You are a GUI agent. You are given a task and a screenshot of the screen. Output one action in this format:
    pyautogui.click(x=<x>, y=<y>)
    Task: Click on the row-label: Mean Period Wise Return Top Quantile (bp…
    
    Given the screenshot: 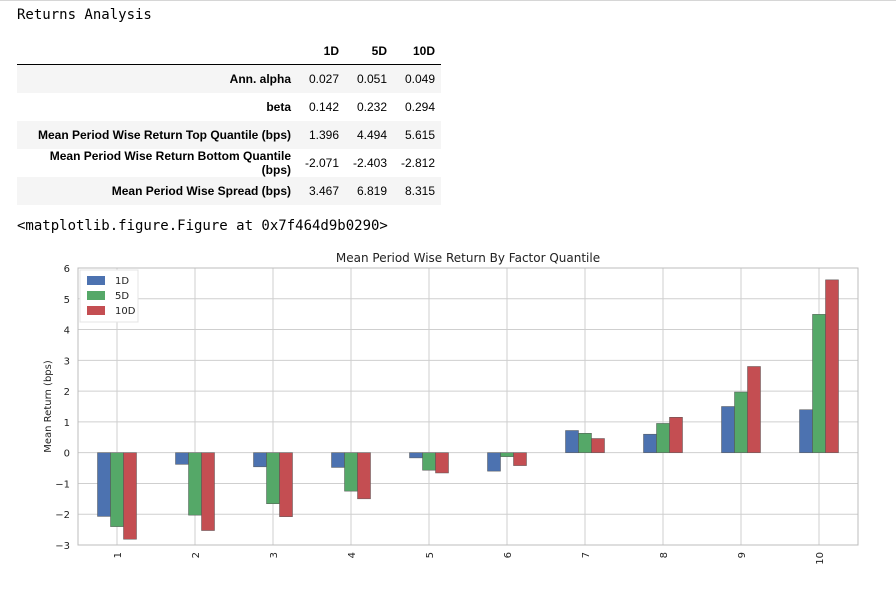 What is the action you would take?
    pyautogui.click(x=164, y=135)
    